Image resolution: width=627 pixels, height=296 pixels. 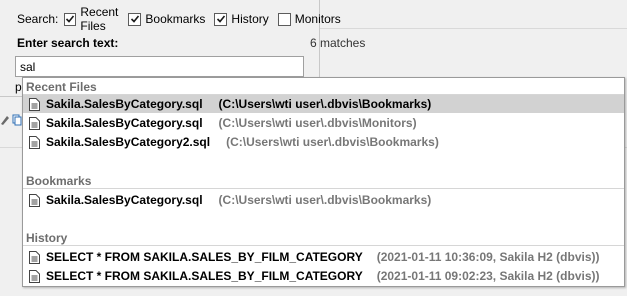 What do you see at coordinates (317, 19) in the screenshot?
I see `filter-label: Monitors` at bounding box center [317, 19].